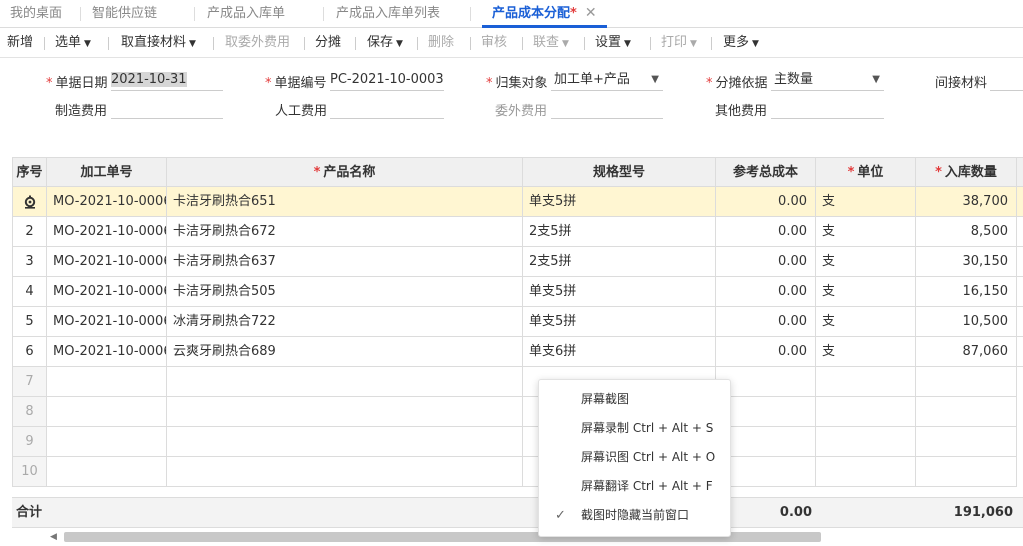  What do you see at coordinates (635, 428) in the screenshot?
I see `menu-item-screen-record: 屏幕录制 Ctrl + Alt + S` at bounding box center [635, 428].